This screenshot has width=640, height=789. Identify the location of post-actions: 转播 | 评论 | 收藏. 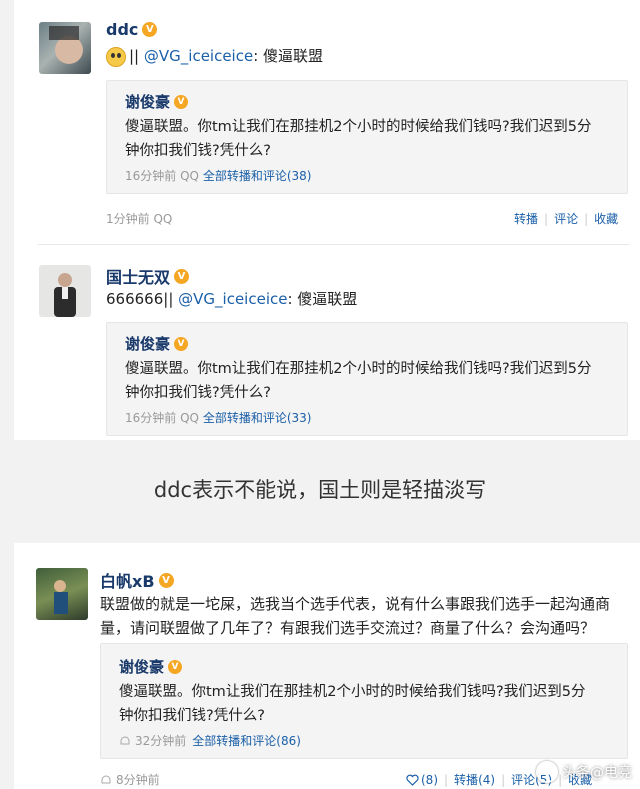
(566, 218).